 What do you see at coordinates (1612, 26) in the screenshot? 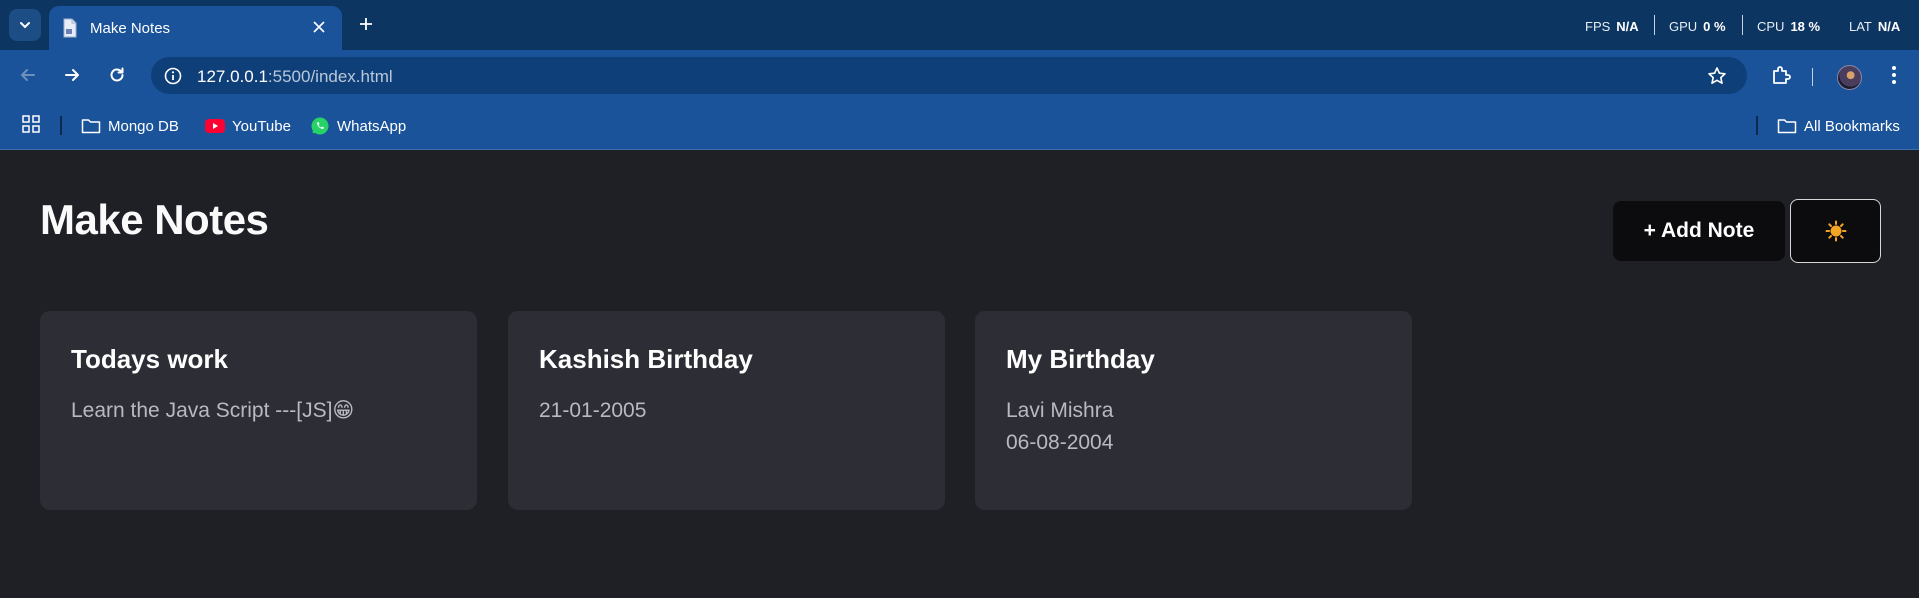
I see `fps-readout: FPS N/A` at bounding box center [1612, 26].